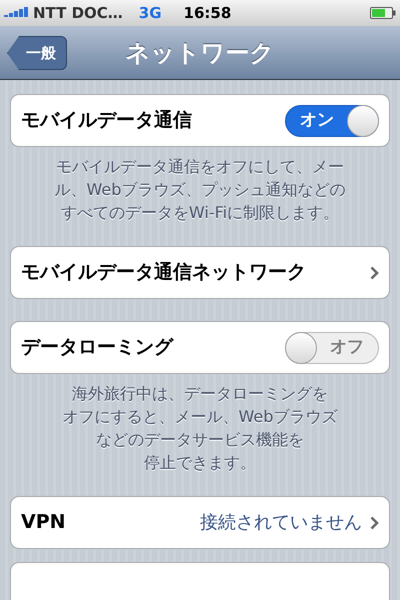  Describe the element at coordinates (97, 347) in the screenshot. I see `cell-label: データローミング` at that location.